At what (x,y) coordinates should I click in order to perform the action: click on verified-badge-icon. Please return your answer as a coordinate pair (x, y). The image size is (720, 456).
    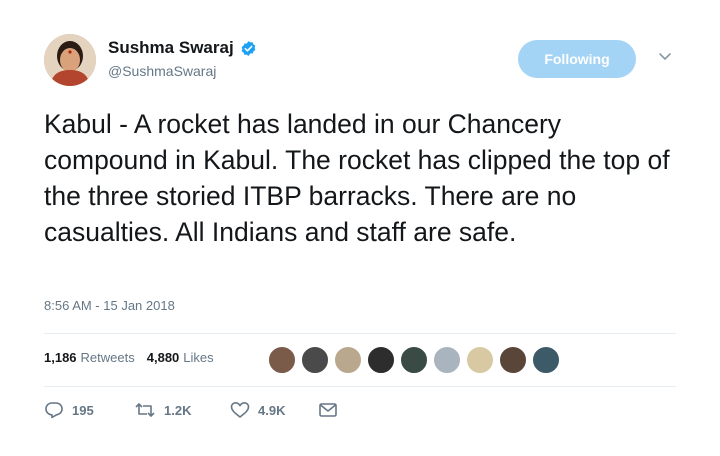
    Looking at the image, I should click on (248, 48).